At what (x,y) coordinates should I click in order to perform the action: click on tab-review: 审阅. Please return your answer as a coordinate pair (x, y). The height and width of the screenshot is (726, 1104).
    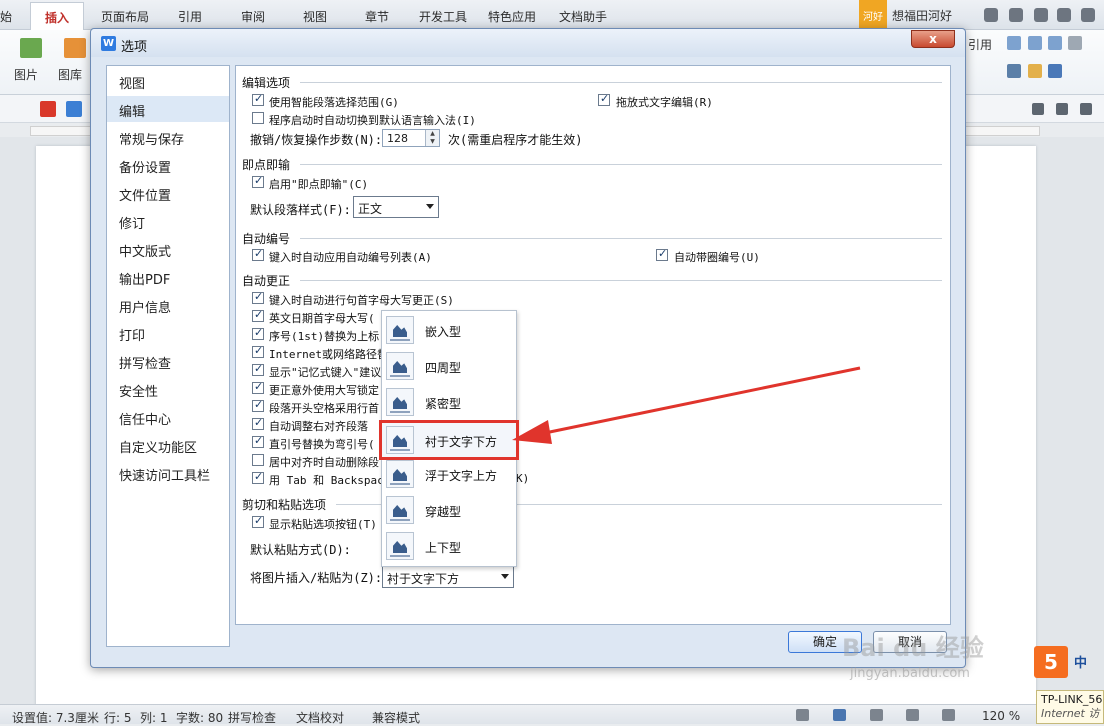
    Looking at the image, I should click on (253, 16).